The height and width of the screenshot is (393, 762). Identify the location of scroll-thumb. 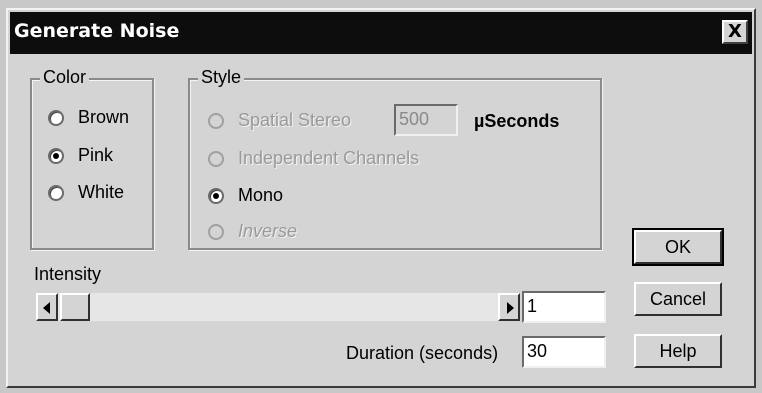
(75, 307).